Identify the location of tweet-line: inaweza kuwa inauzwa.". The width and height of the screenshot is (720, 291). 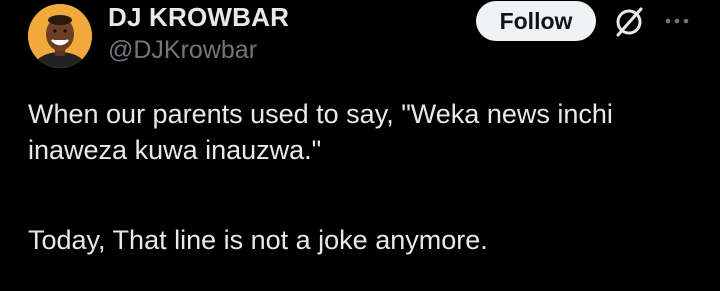
(175, 150).